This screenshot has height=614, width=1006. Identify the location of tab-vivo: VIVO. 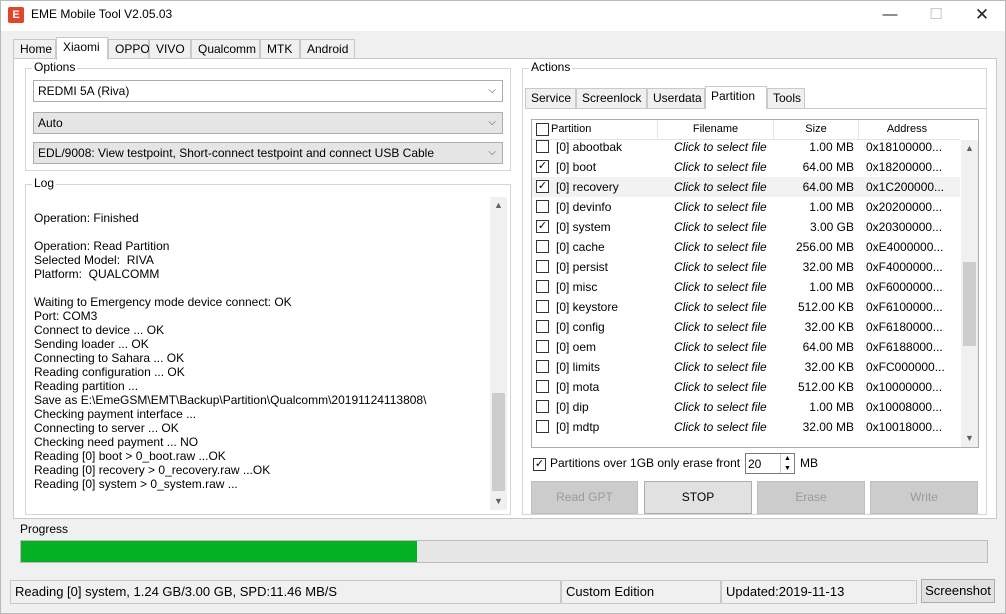
(170, 49).